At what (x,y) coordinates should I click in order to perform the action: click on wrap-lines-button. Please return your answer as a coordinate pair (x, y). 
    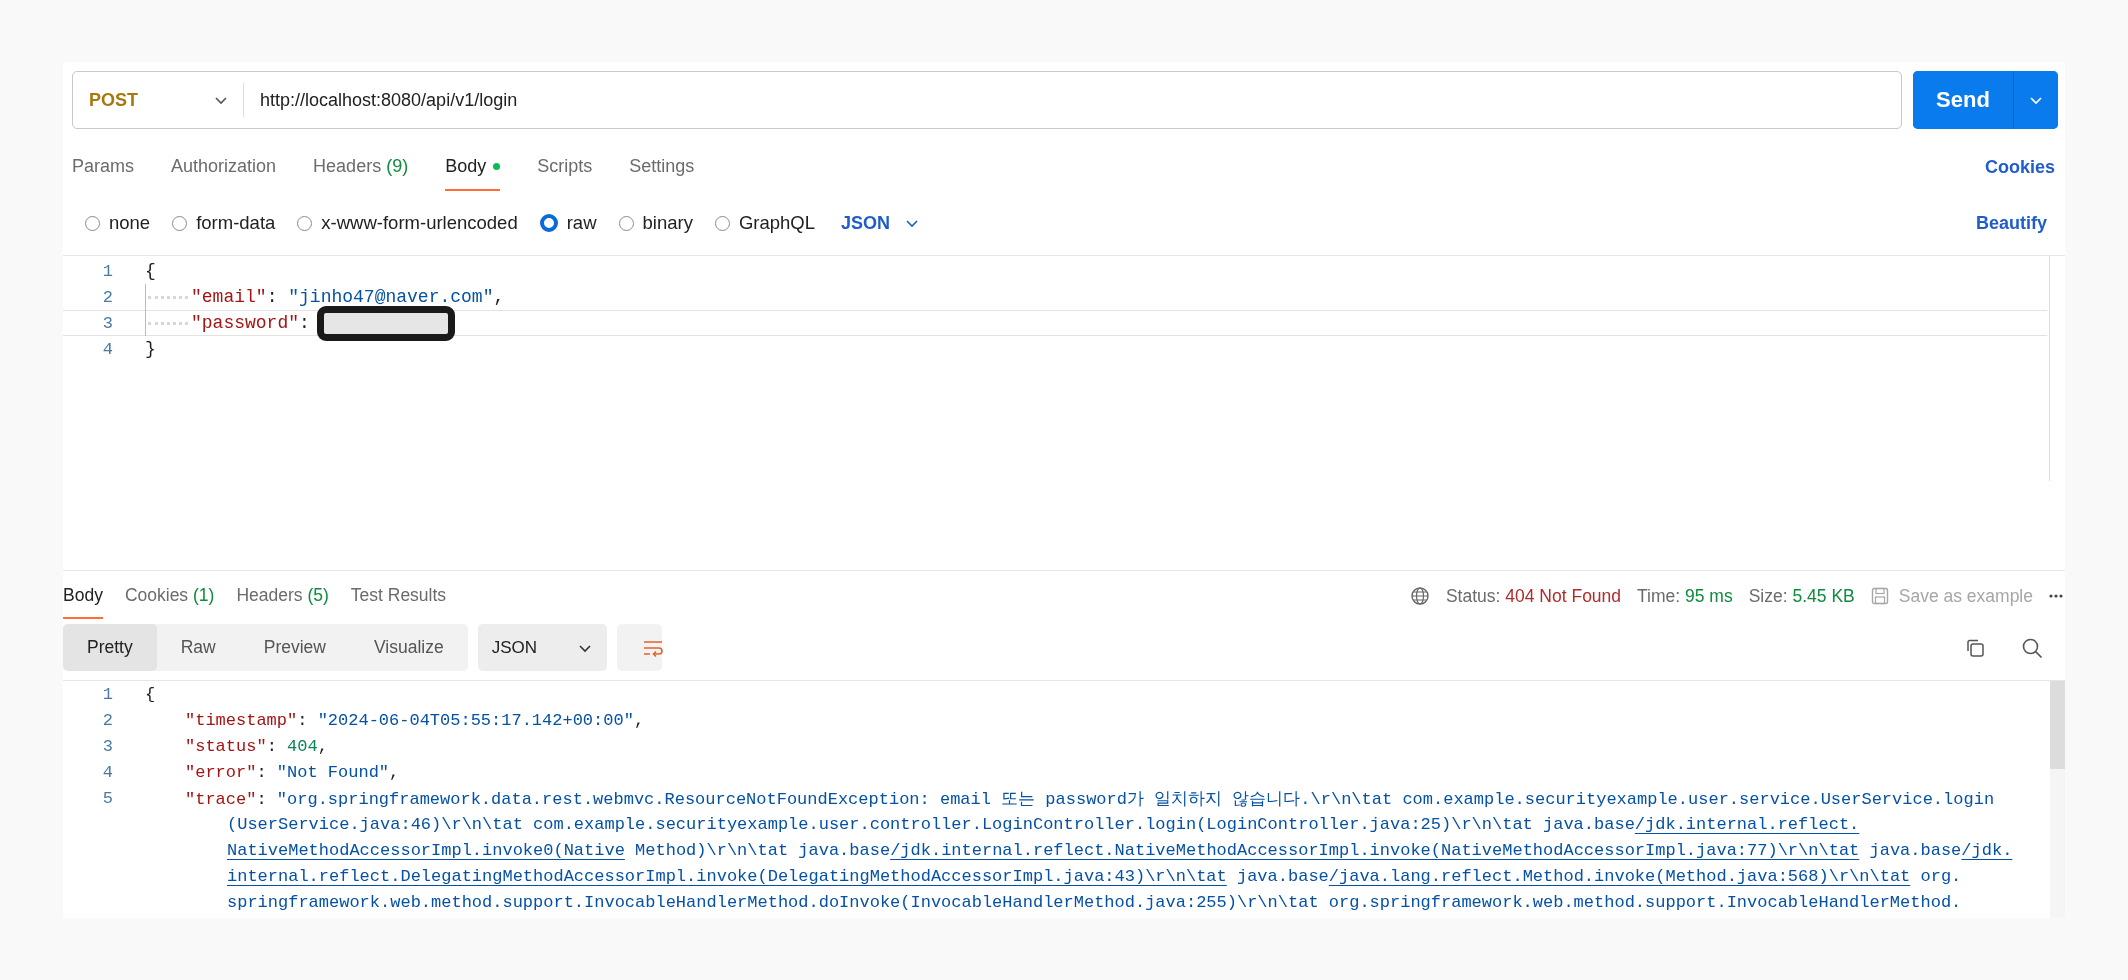
    Looking at the image, I should click on (640, 647).